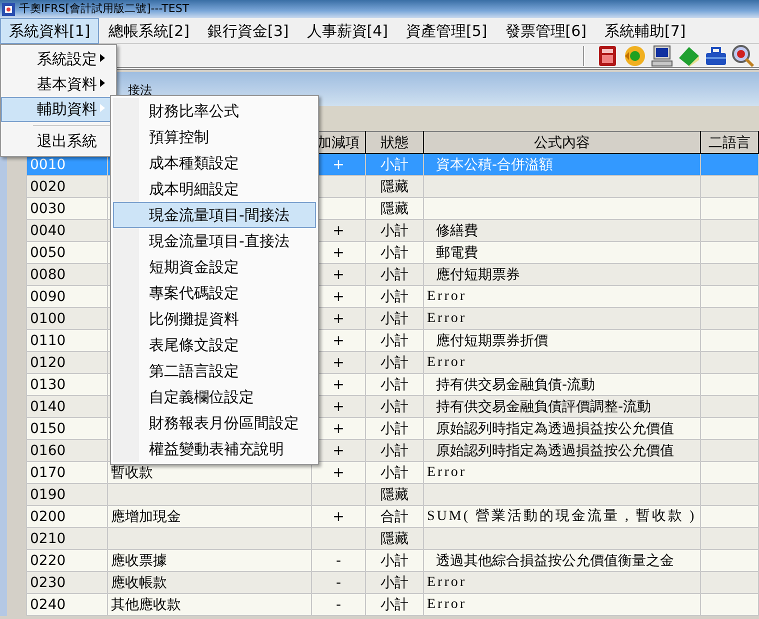 Image resolution: width=759 pixels, height=619 pixels. Describe the element at coordinates (446, 31) in the screenshot. I see `menu-bar-item: 資產管理[5]` at that location.